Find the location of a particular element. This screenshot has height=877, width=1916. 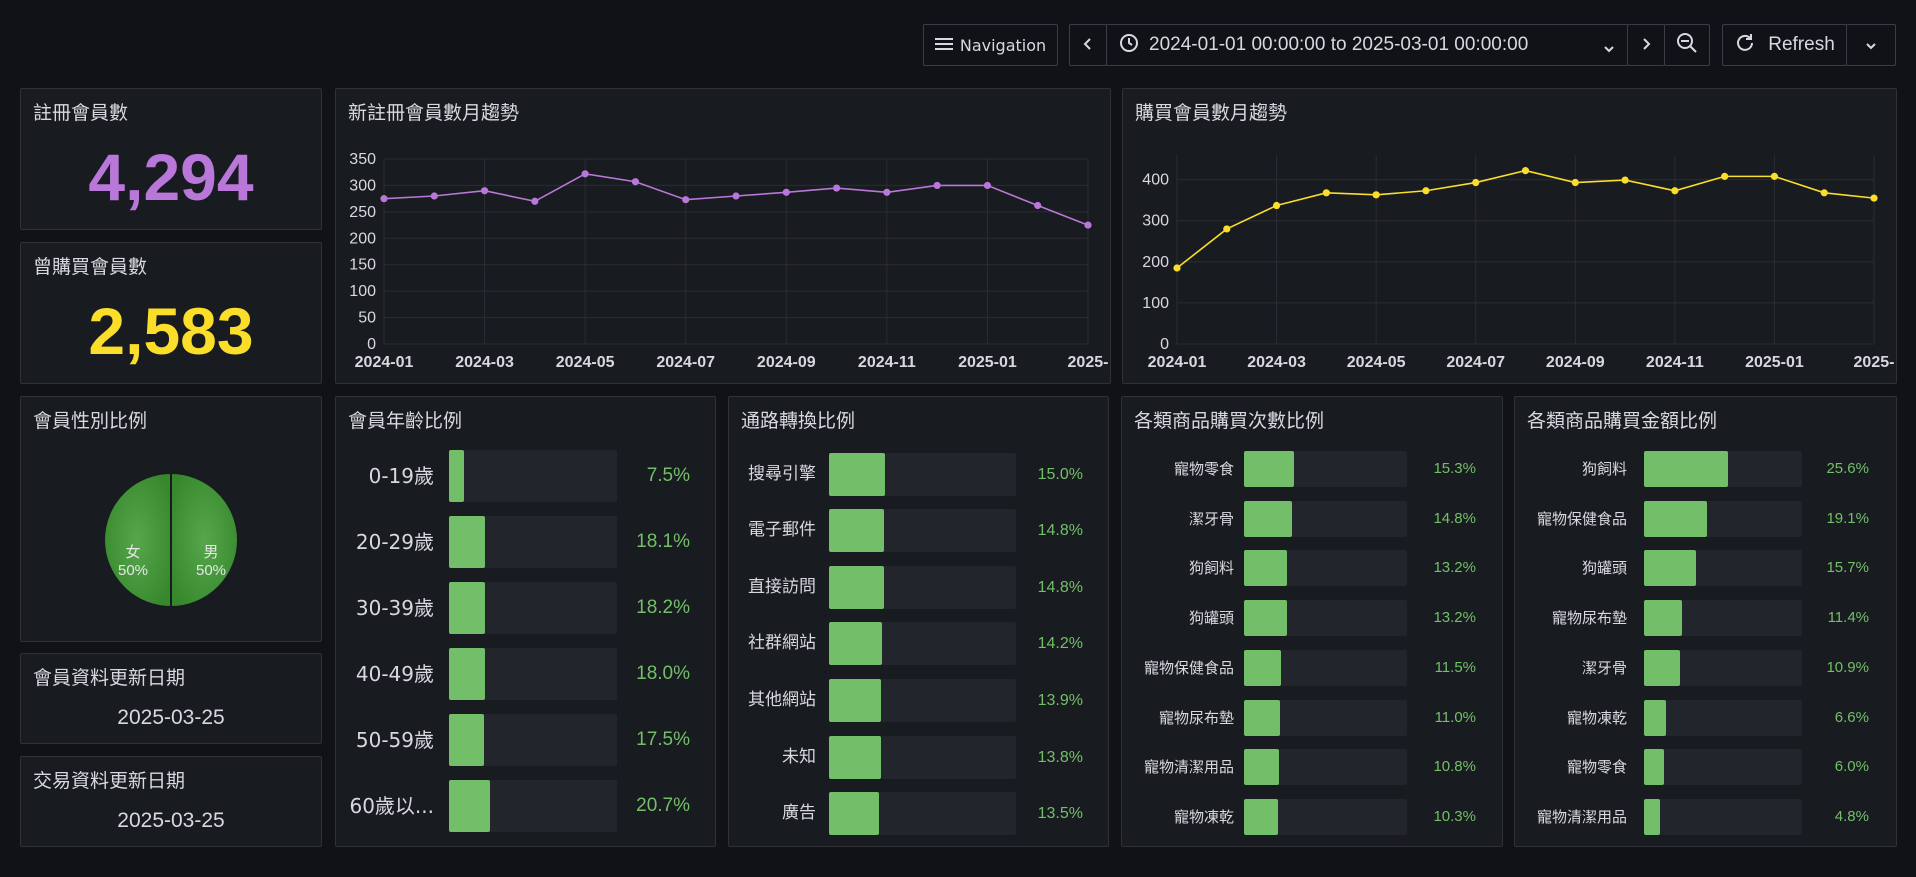

x-tick-label: 2024-05 is located at coordinates (585, 362).